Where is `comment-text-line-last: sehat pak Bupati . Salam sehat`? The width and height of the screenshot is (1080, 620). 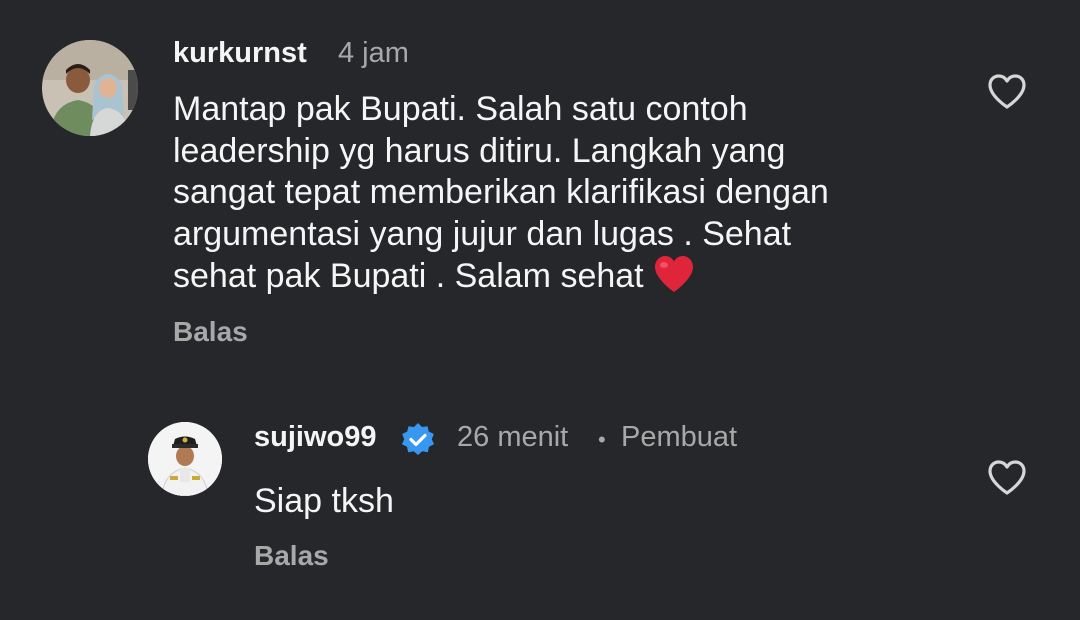 comment-text-line-last: sehat pak Bupati . Salam sehat is located at coordinates (563, 279).